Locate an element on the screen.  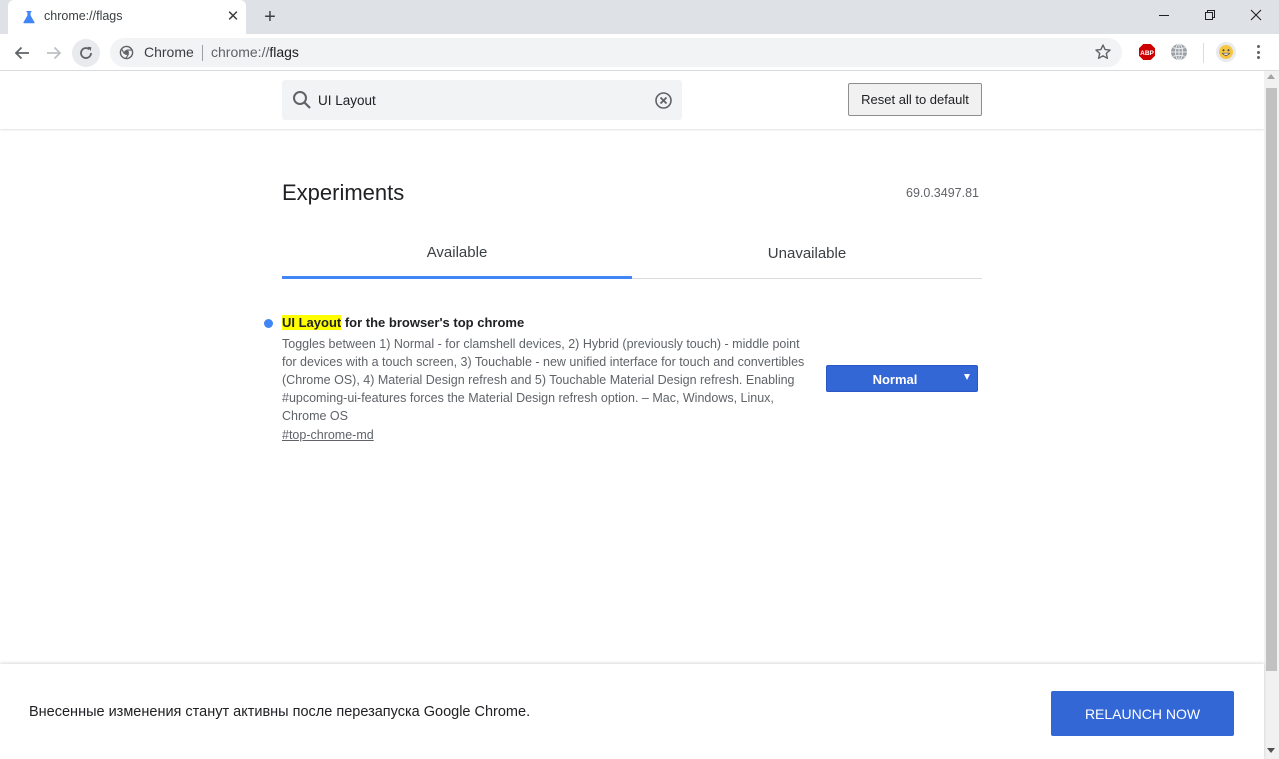
scrollbar-thumb is located at coordinates (1271, 379).